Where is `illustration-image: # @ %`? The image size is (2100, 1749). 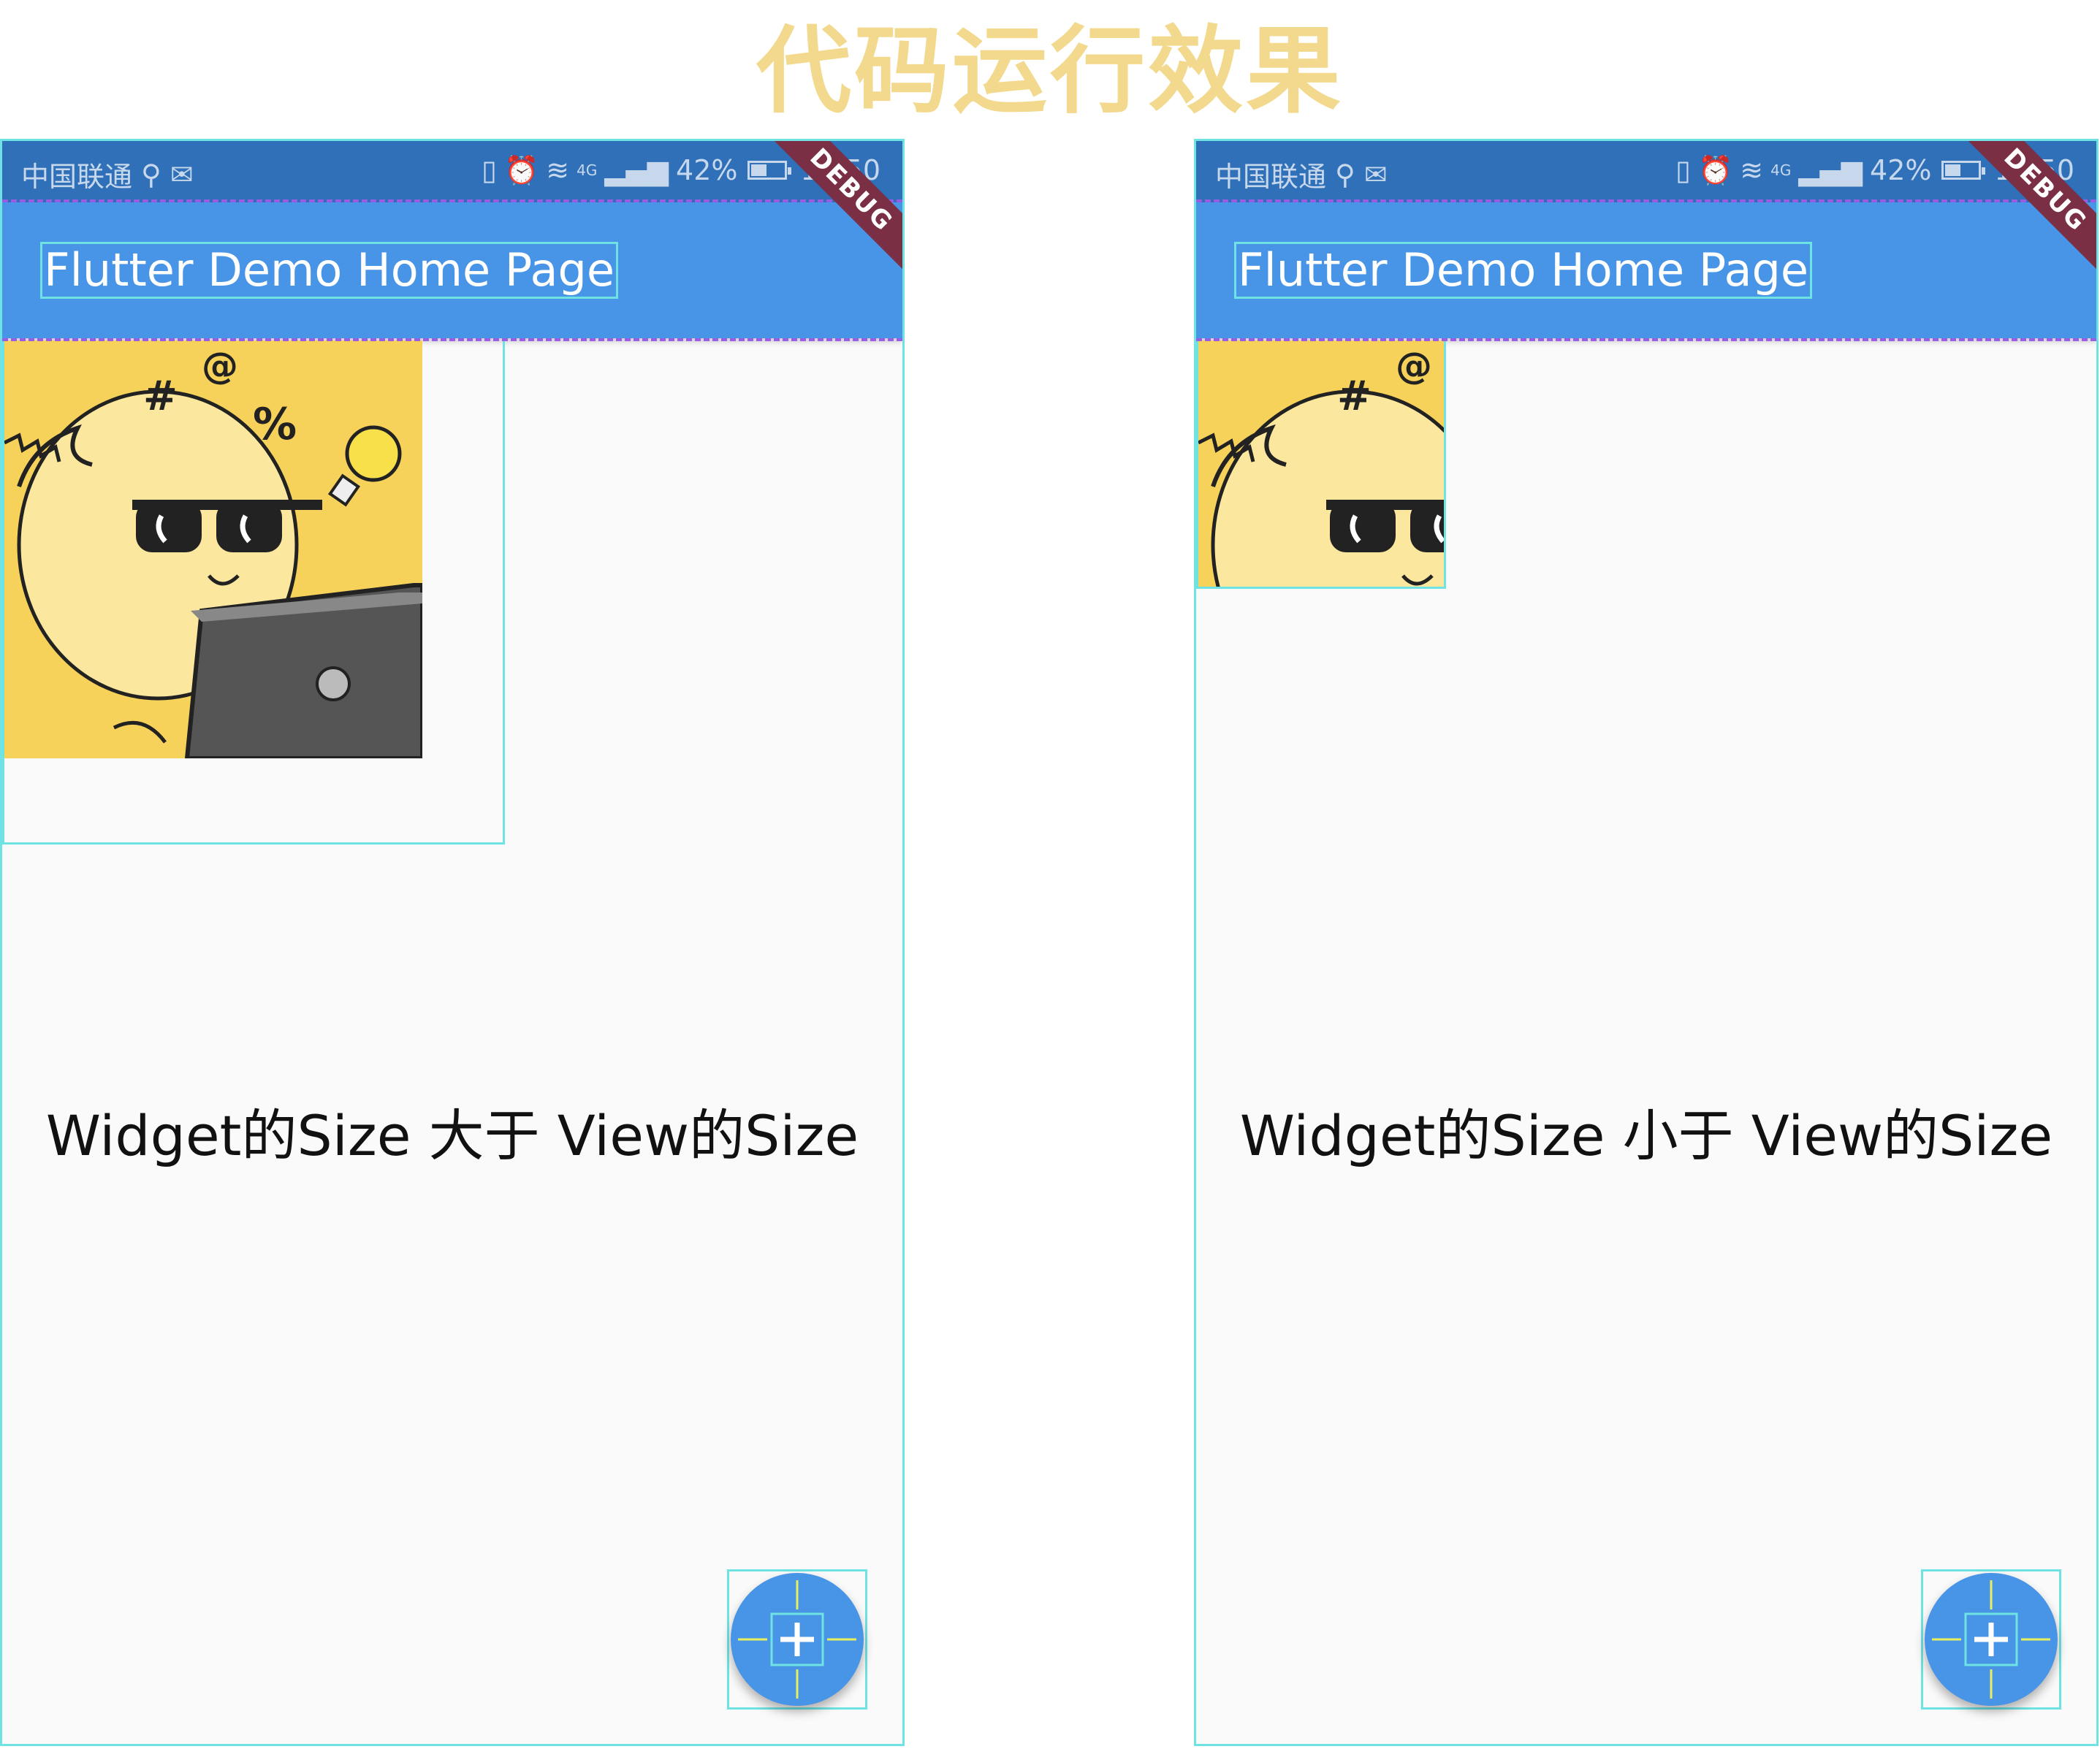 illustration-image: # @ % is located at coordinates (213, 549).